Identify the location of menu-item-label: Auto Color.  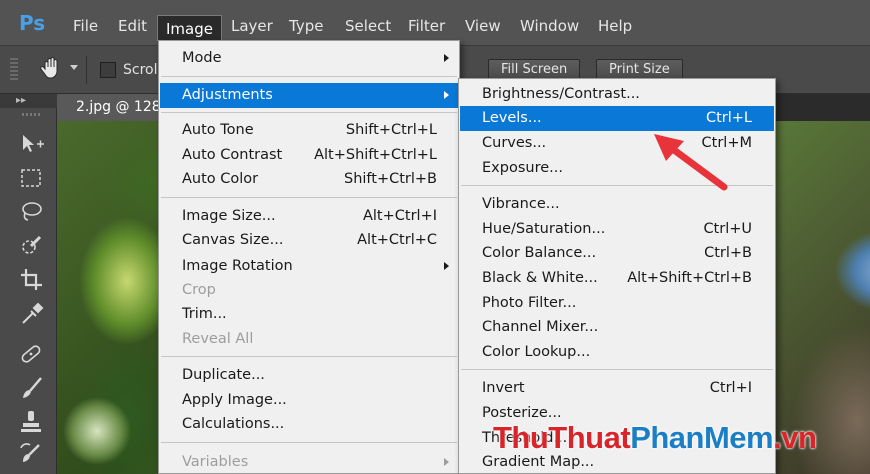
(220, 179).